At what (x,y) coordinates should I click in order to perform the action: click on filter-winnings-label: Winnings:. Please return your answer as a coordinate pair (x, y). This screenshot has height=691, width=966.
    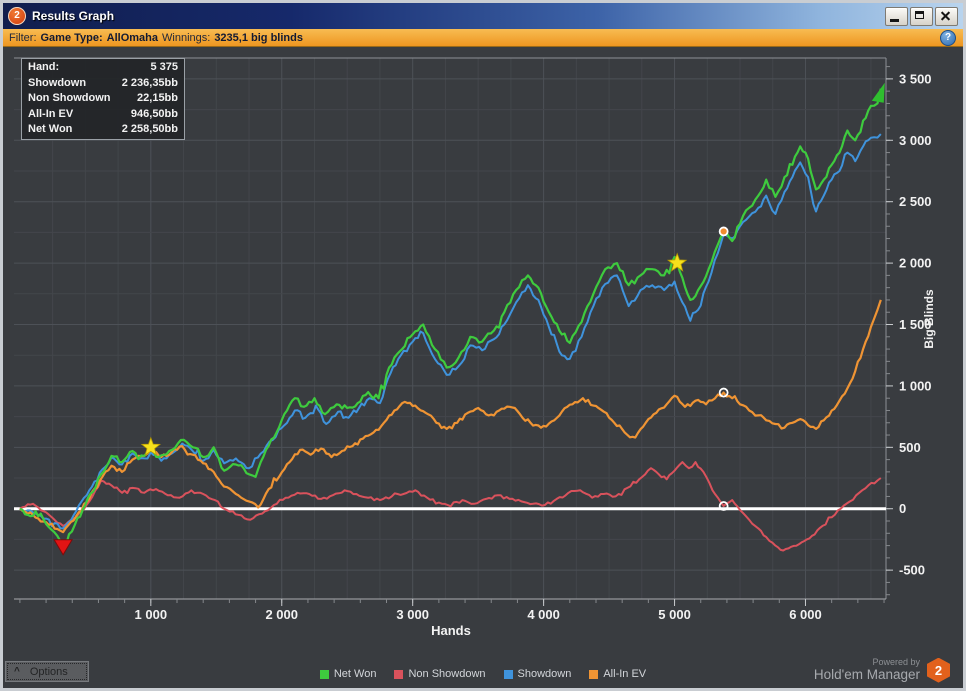
    Looking at the image, I should click on (186, 37).